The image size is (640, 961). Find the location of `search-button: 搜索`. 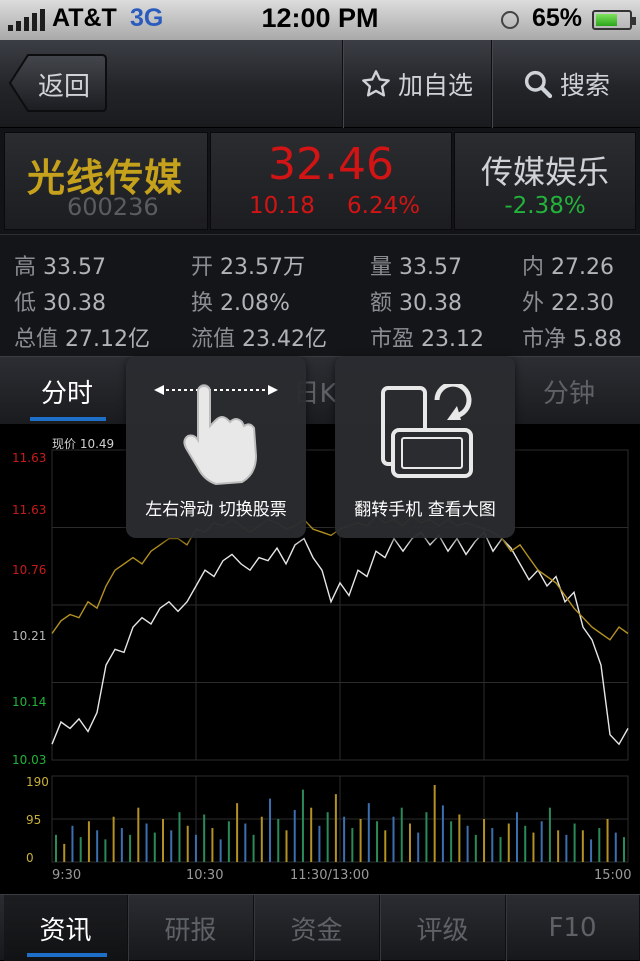

search-button: 搜索 is located at coordinates (565, 84).